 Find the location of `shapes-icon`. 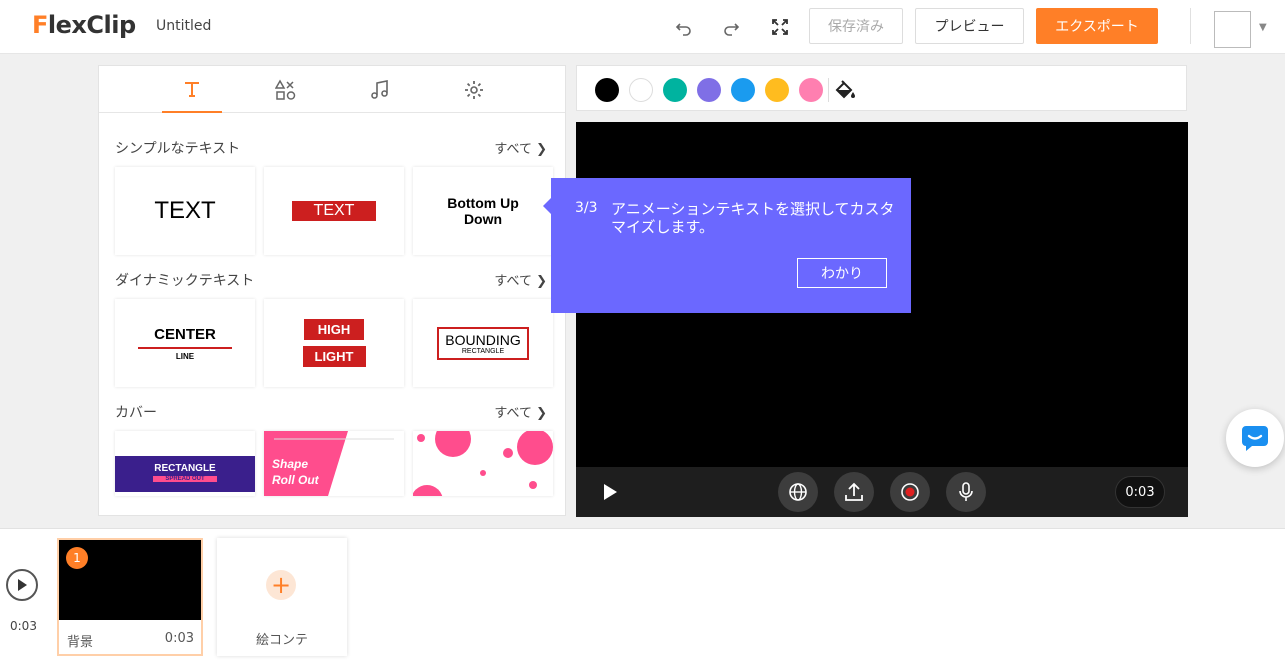

shapes-icon is located at coordinates (285, 89).